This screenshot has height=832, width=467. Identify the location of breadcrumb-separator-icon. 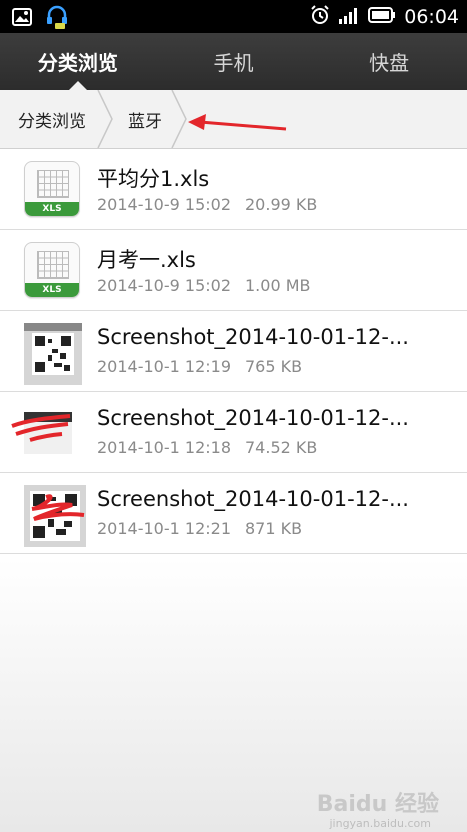
(105, 119).